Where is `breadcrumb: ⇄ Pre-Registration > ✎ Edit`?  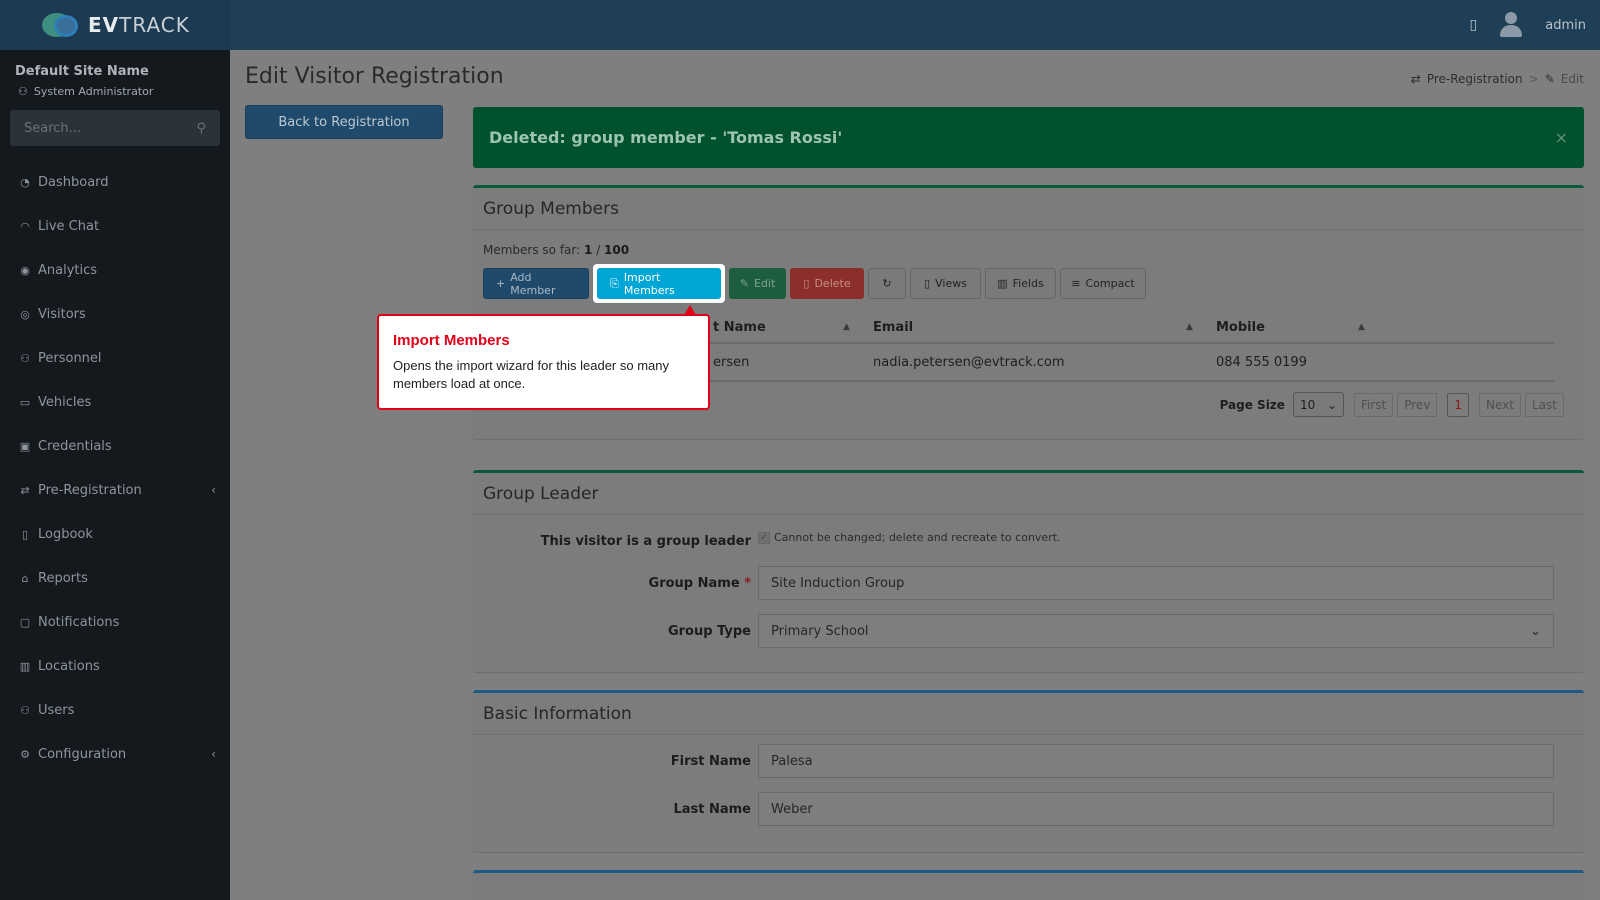
breadcrumb: ⇄ Pre-Registration > ✎ Edit is located at coordinates (1497, 79).